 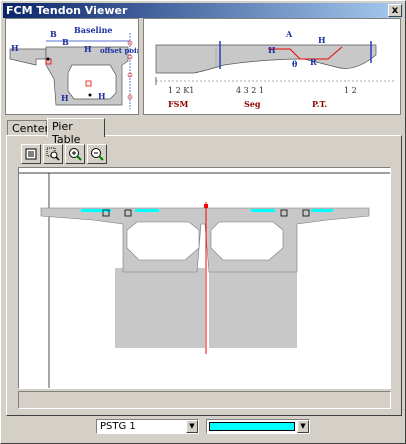 I want to click on fsm-label: FSM, so click(x=178, y=104).